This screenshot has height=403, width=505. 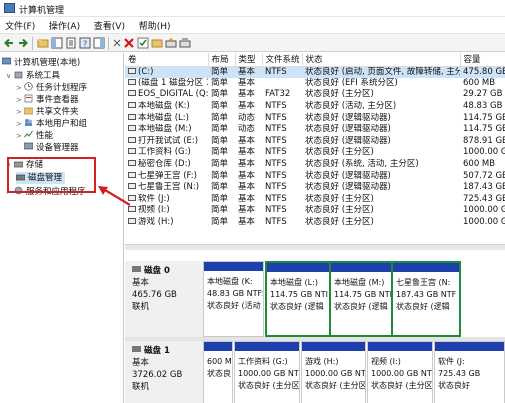 I want to click on cell-capacity: 725.43 GB, so click(x=482, y=200).